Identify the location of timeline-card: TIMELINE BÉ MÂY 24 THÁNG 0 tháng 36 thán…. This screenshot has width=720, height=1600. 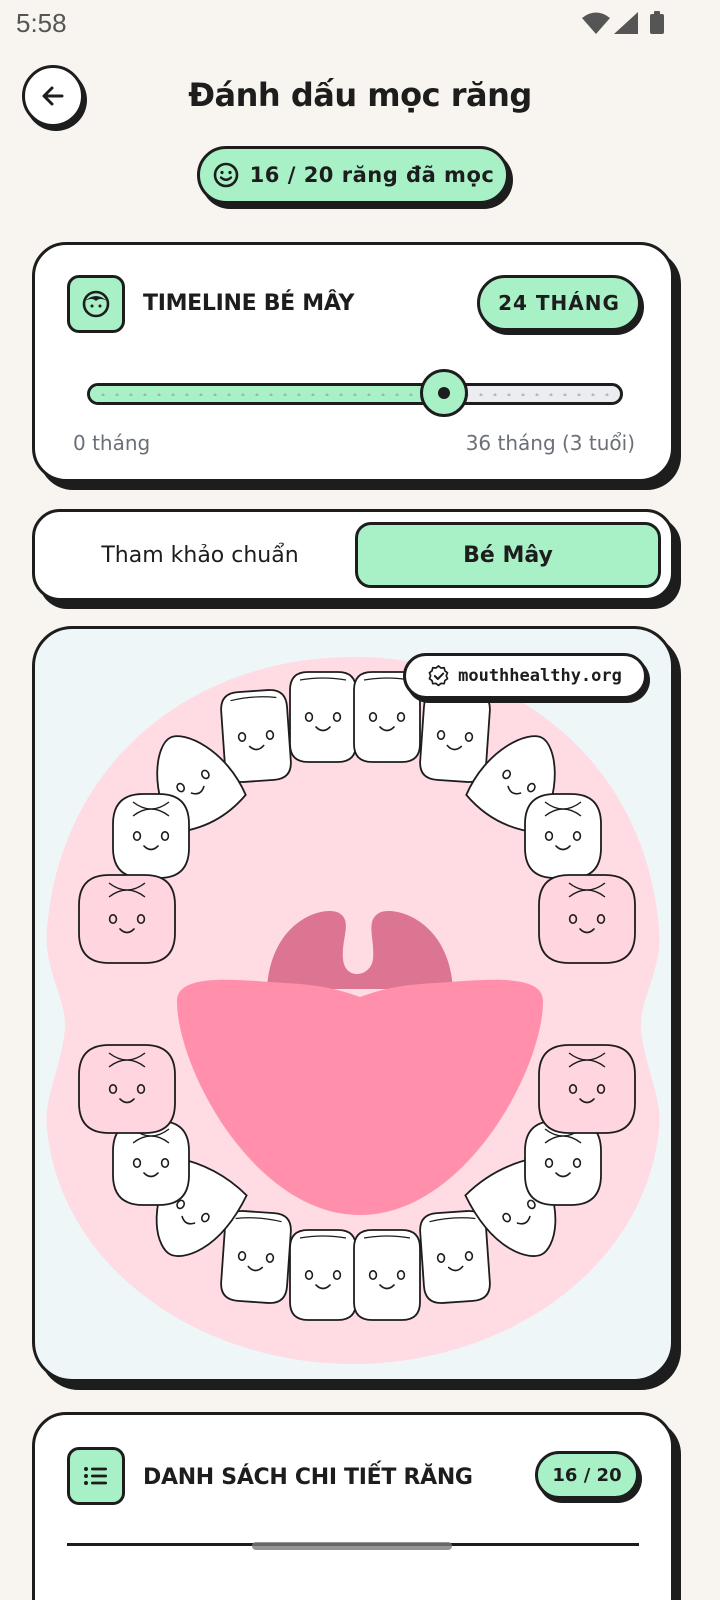
(353, 362).